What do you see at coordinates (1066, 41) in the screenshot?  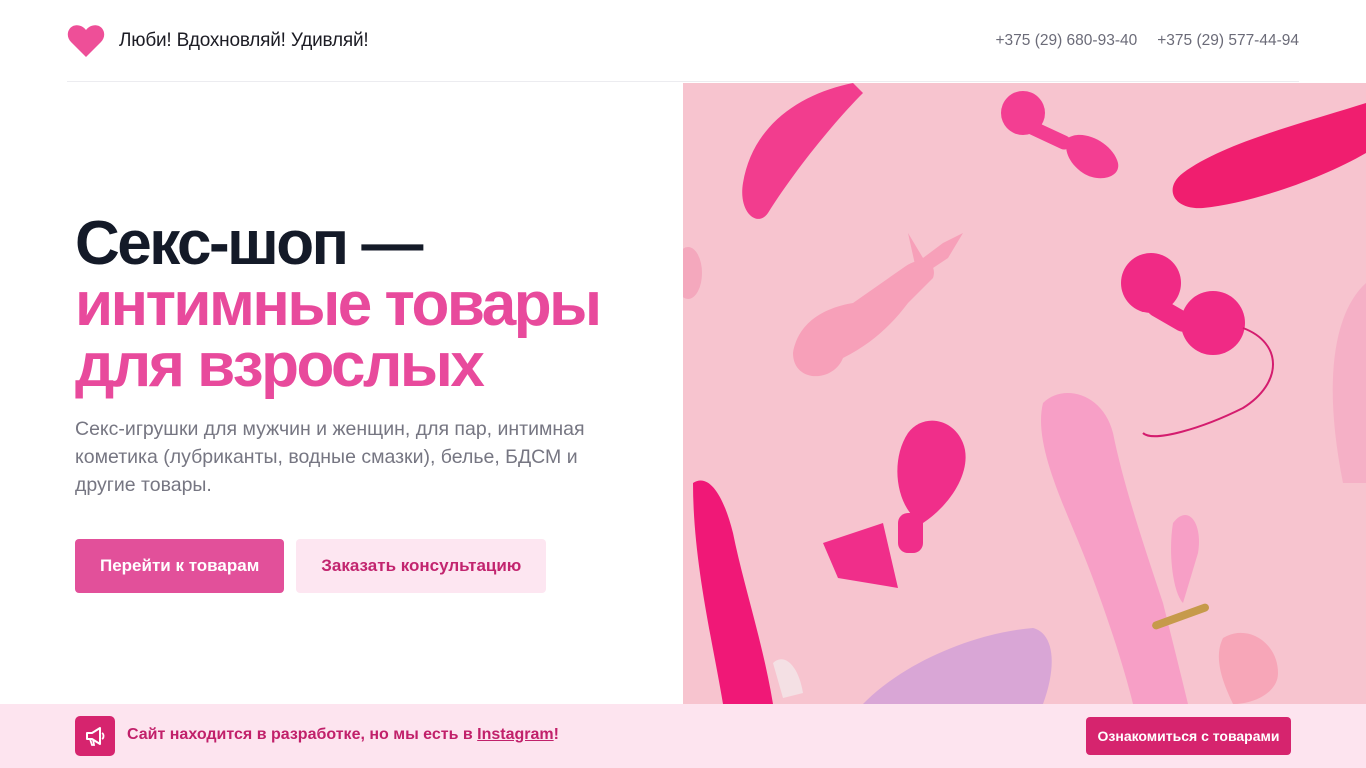 I see `phone-link-1: +375 (29) 680-93-40` at bounding box center [1066, 41].